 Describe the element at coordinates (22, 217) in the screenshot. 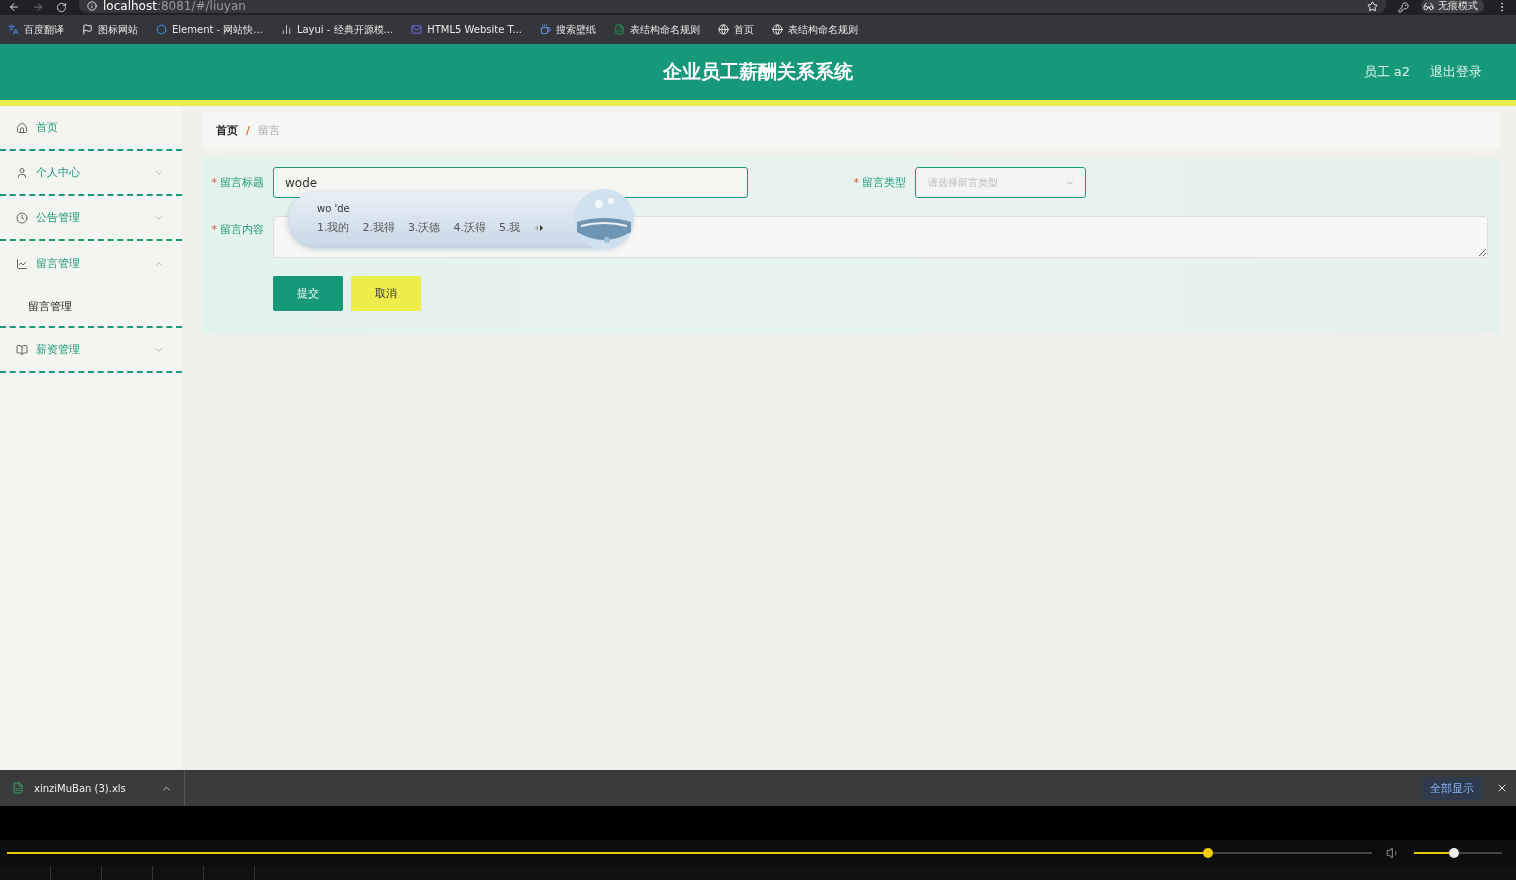

I see `clock-icon` at that location.